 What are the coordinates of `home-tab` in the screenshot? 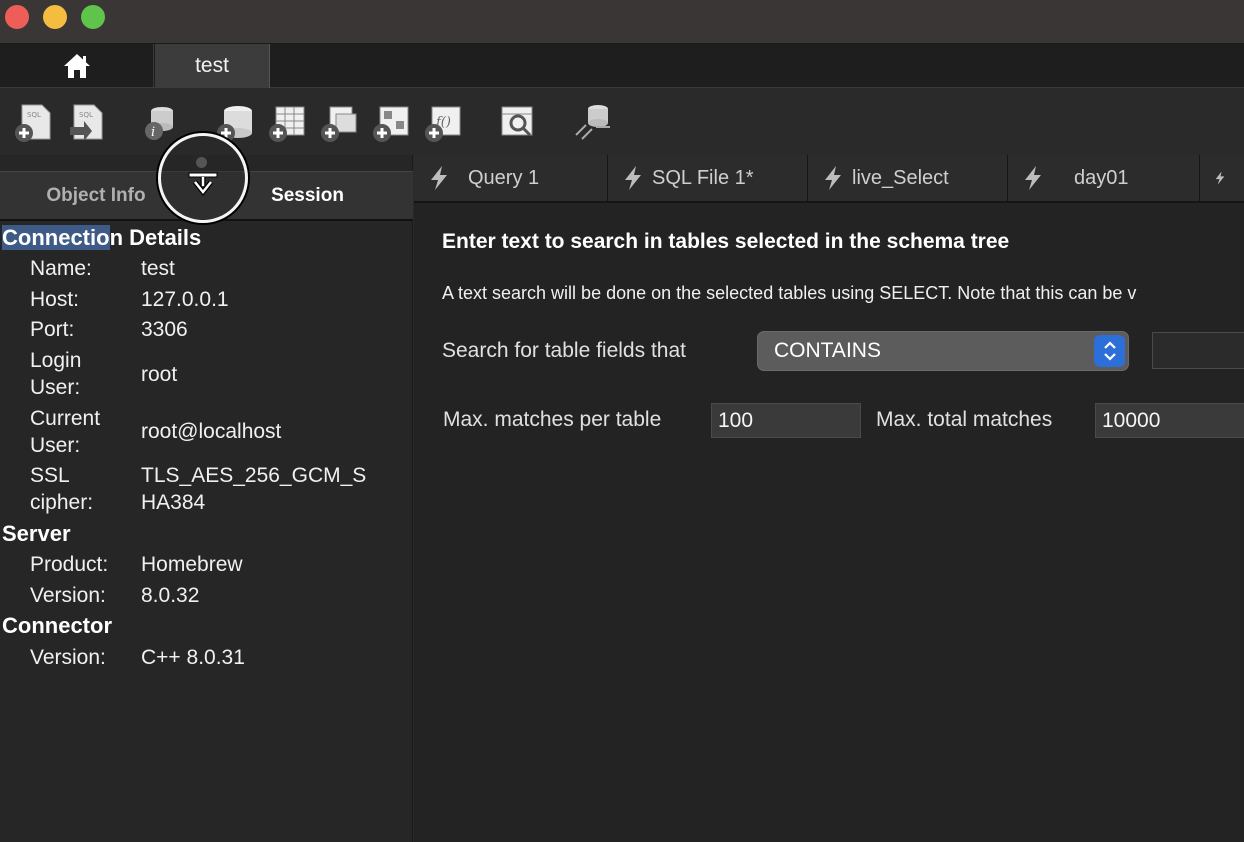 It's located at (77, 66).